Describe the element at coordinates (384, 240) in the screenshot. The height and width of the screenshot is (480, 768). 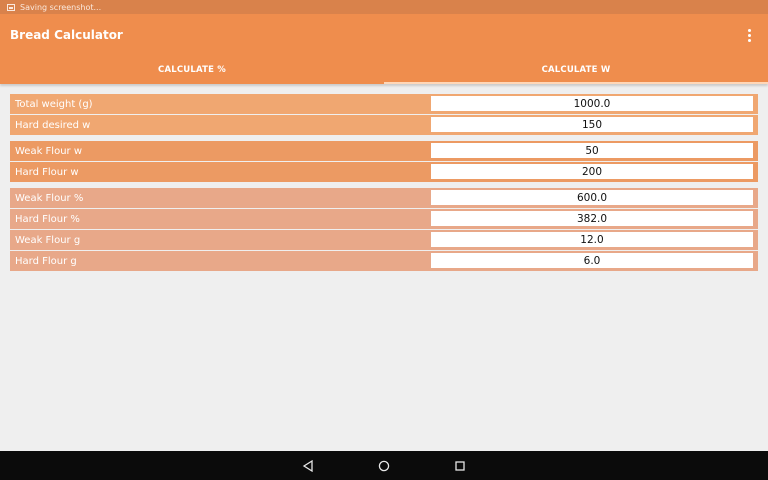
I see `row-weak-flour-g: Weak Flour g 12.0` at that location.